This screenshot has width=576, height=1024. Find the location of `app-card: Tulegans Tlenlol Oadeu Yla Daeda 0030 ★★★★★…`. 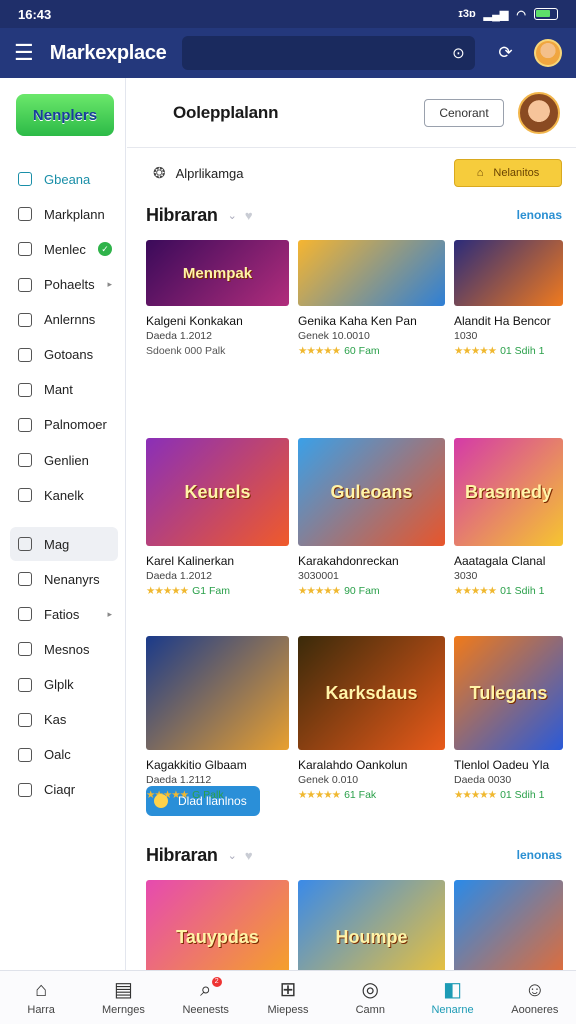

app-card: Tulegans Tlenlol Oadeu Yla Daeda 0030 ★★★★★… is located at coordinates (508, 731).